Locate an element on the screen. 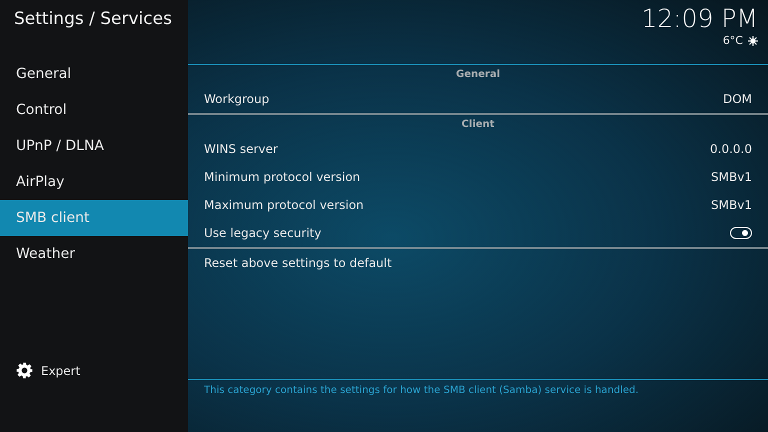  category-item: AirPlay is located at coordinates (94, 182).